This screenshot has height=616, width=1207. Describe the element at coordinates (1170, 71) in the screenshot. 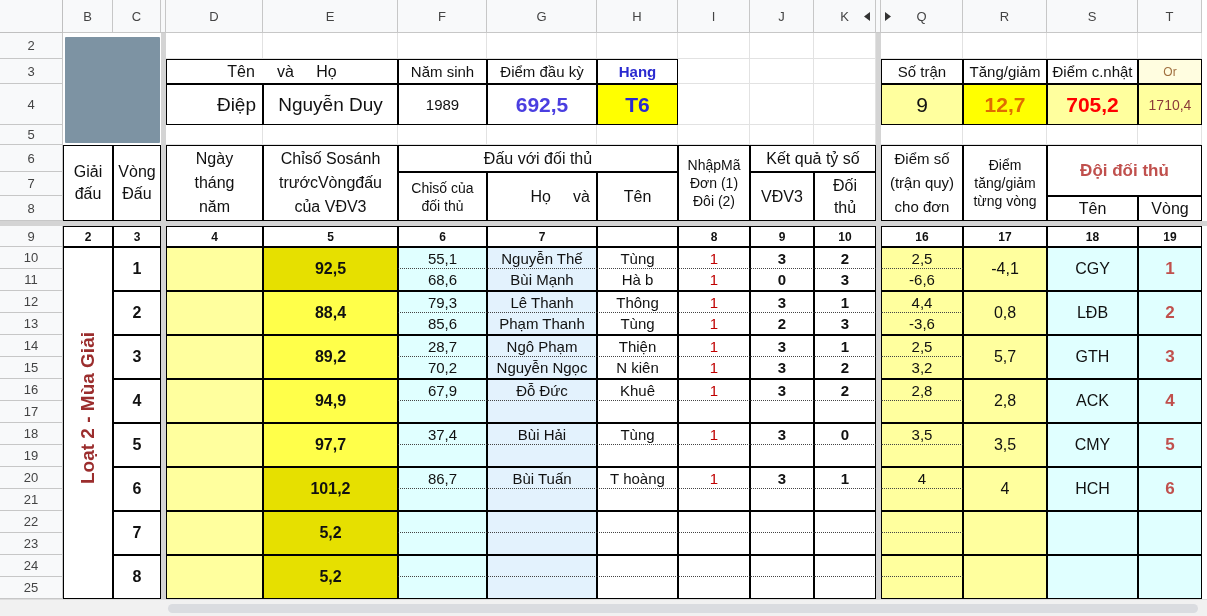

I see `or-label: Or` at that location.